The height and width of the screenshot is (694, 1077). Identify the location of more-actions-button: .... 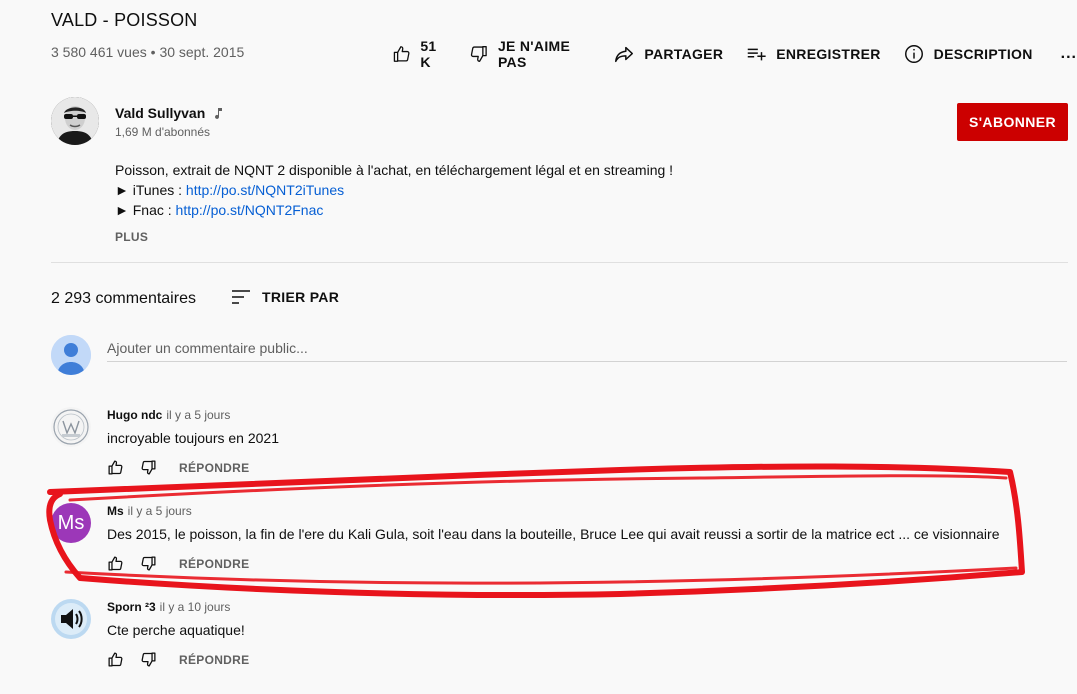
(1069, 54).